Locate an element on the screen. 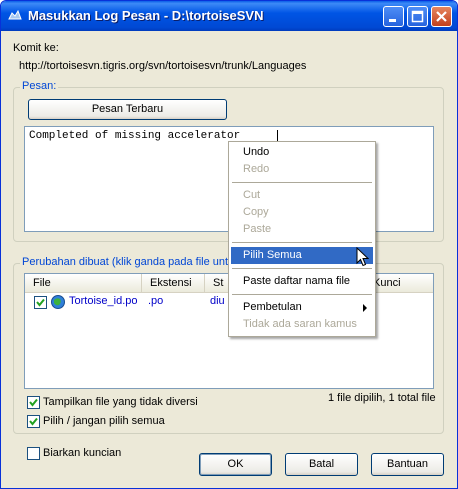 The width and height of the screenshot is (458, 489). menu-item-spelling: Pembetulan is located at coordinates (302, 307).